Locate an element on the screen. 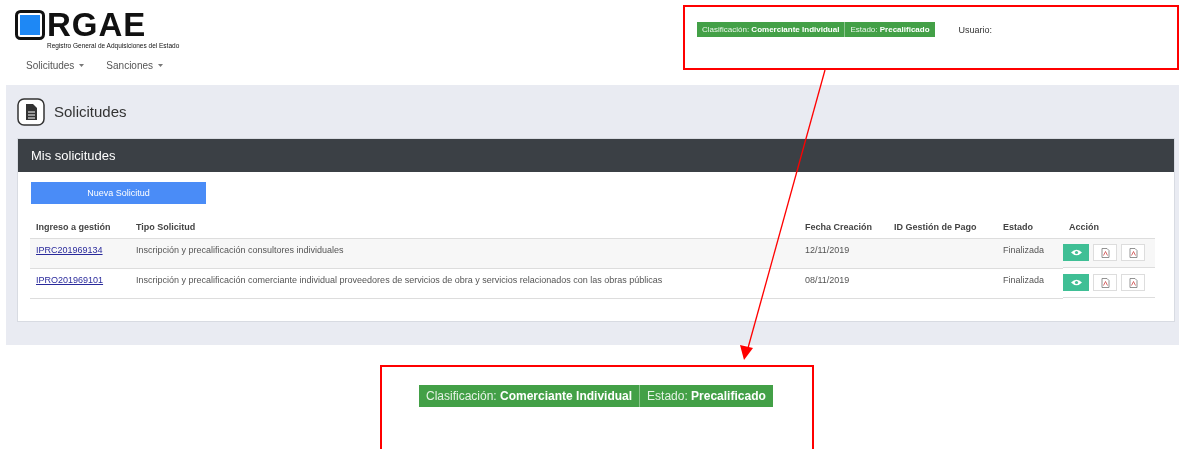 Image resolution: width=1179 pixels, height=449 pixels. logo-text: RGAE is located at coordinates (97, 25).